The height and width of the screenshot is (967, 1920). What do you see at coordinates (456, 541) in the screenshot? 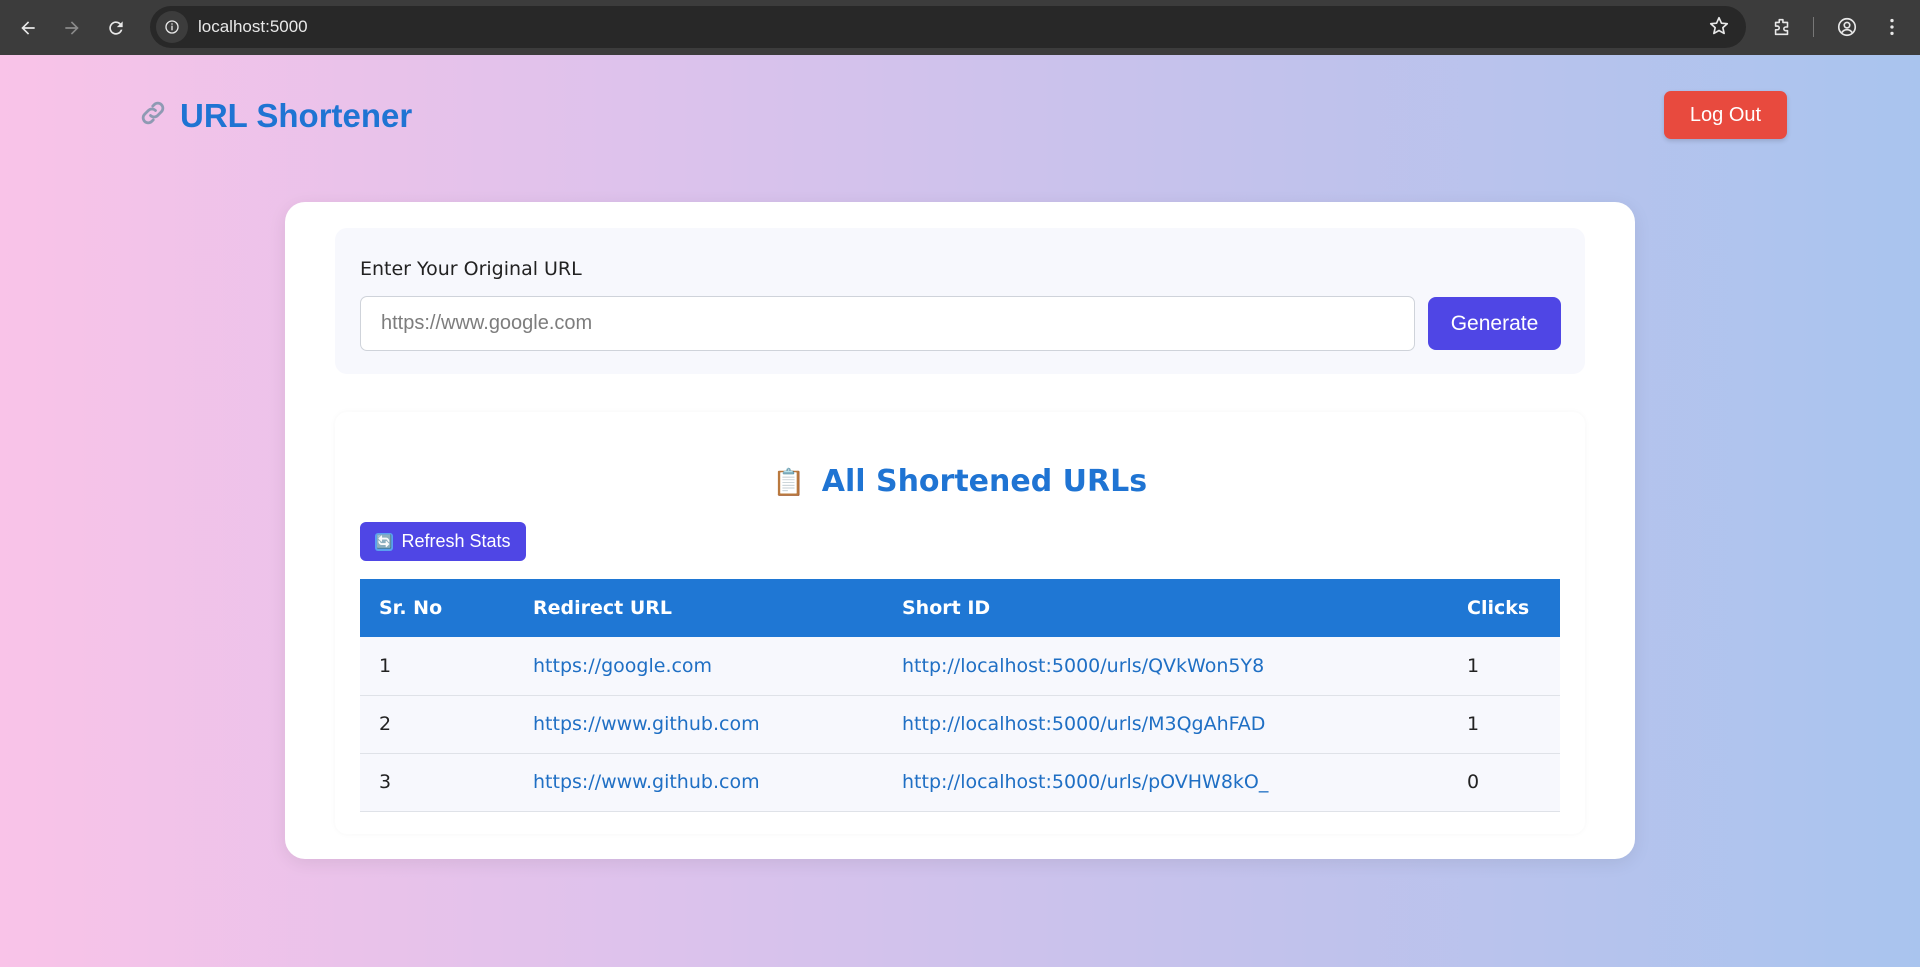
I see `refresh-stats-label: Refresh Stats` at bounding box center [456, 541].